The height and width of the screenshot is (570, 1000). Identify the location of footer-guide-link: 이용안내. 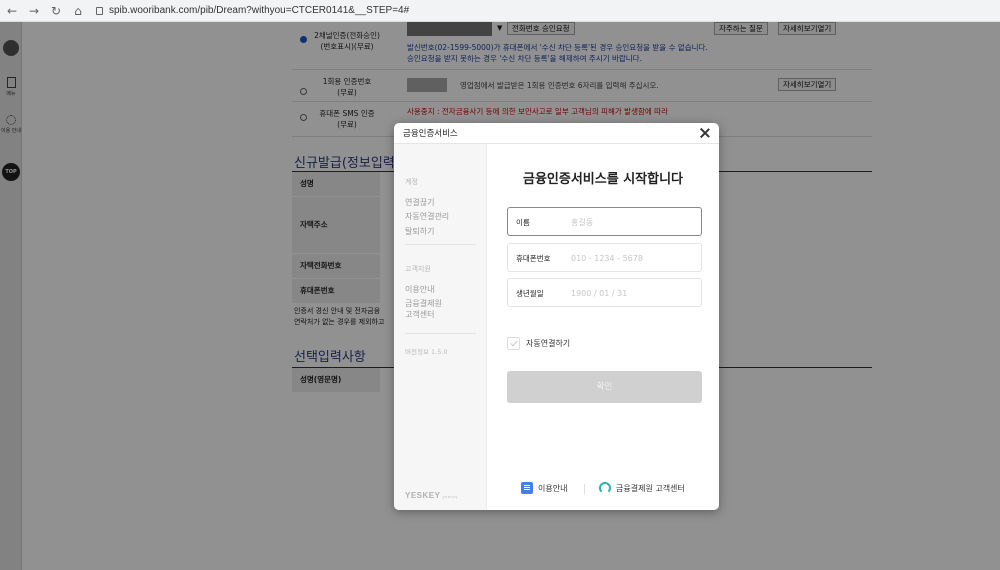
(544, 488).